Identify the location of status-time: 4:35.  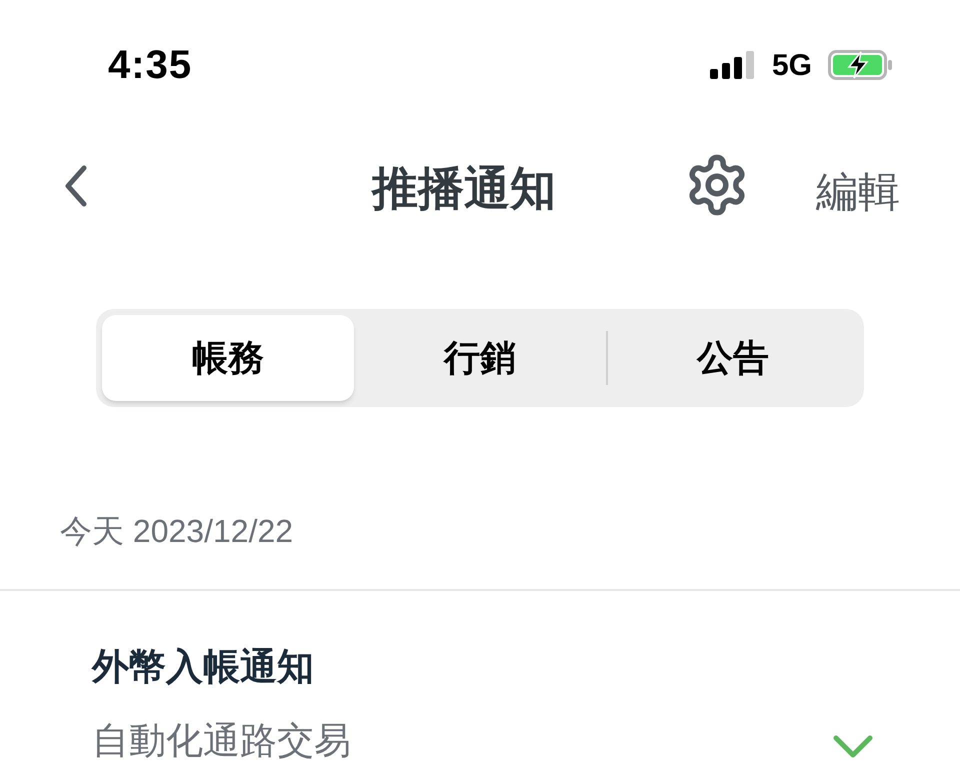
(150, 65).